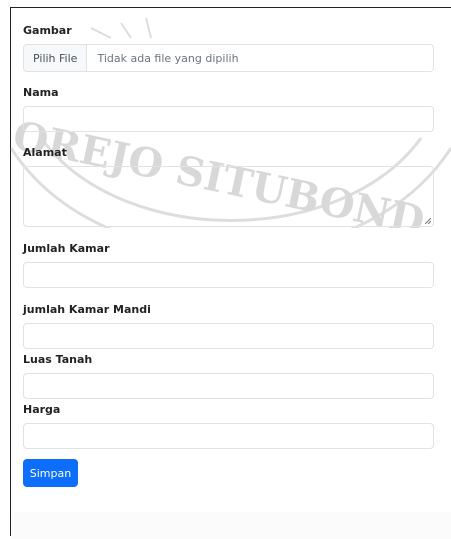  Describe the element at coordinates (58, 359) in the screenshot. I see `luas-tanah-label: Luas Tanah` at that location.